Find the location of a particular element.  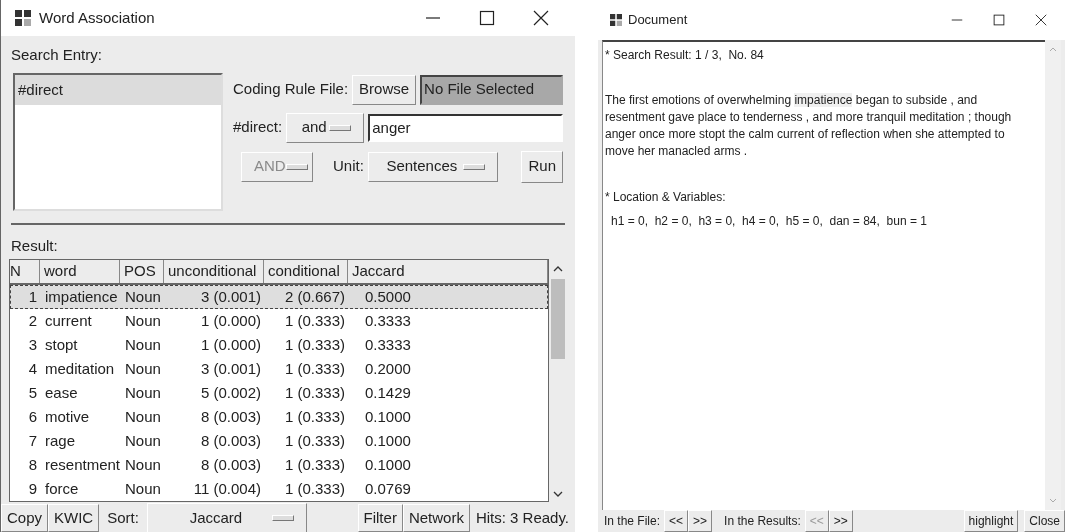

table-cell-text: 7 is located at coordinates (32, 440).